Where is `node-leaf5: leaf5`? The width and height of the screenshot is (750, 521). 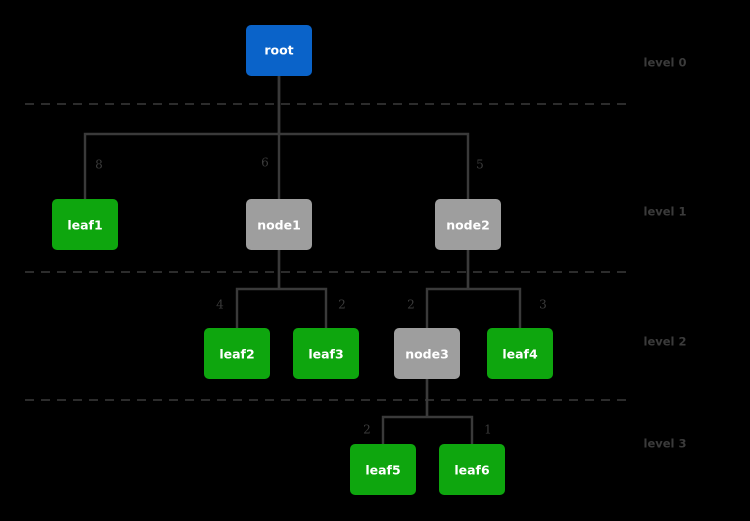 node-leaf5: leaf5 is located at coordinates (383, 469).